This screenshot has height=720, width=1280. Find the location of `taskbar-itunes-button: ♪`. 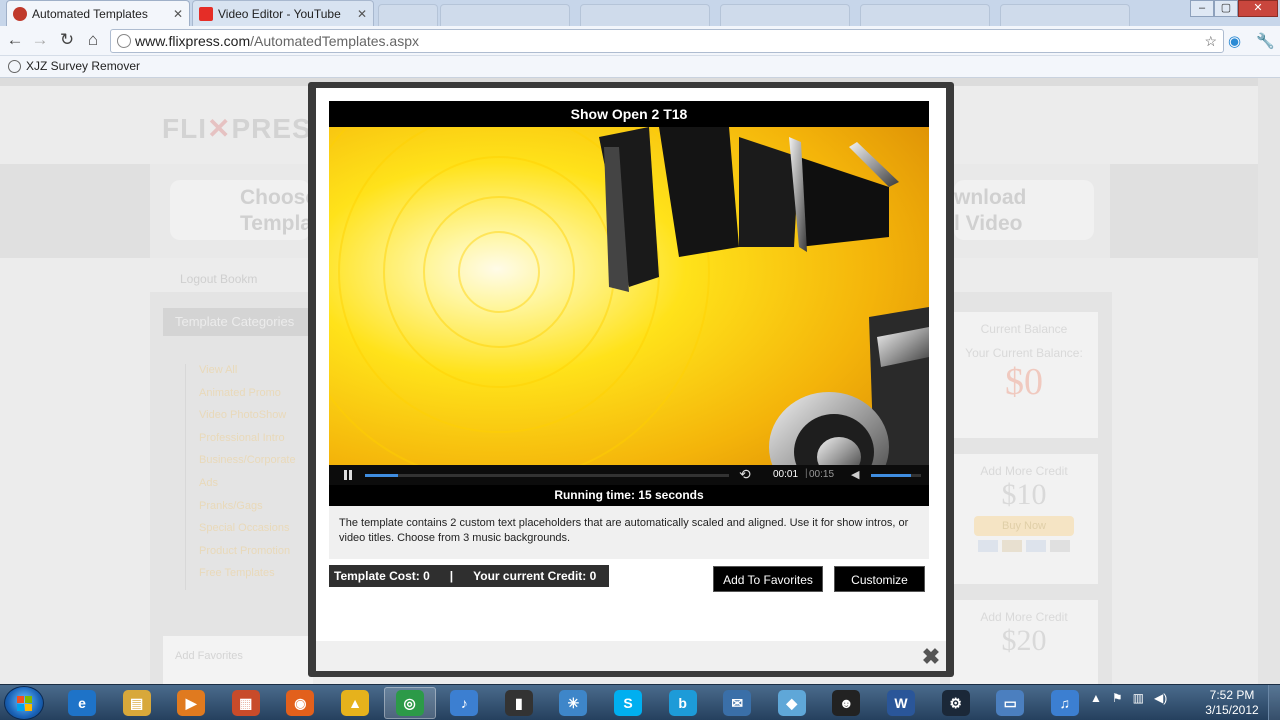

taskbar-itunes-button: ♪ is located at coordinates (464, 703).